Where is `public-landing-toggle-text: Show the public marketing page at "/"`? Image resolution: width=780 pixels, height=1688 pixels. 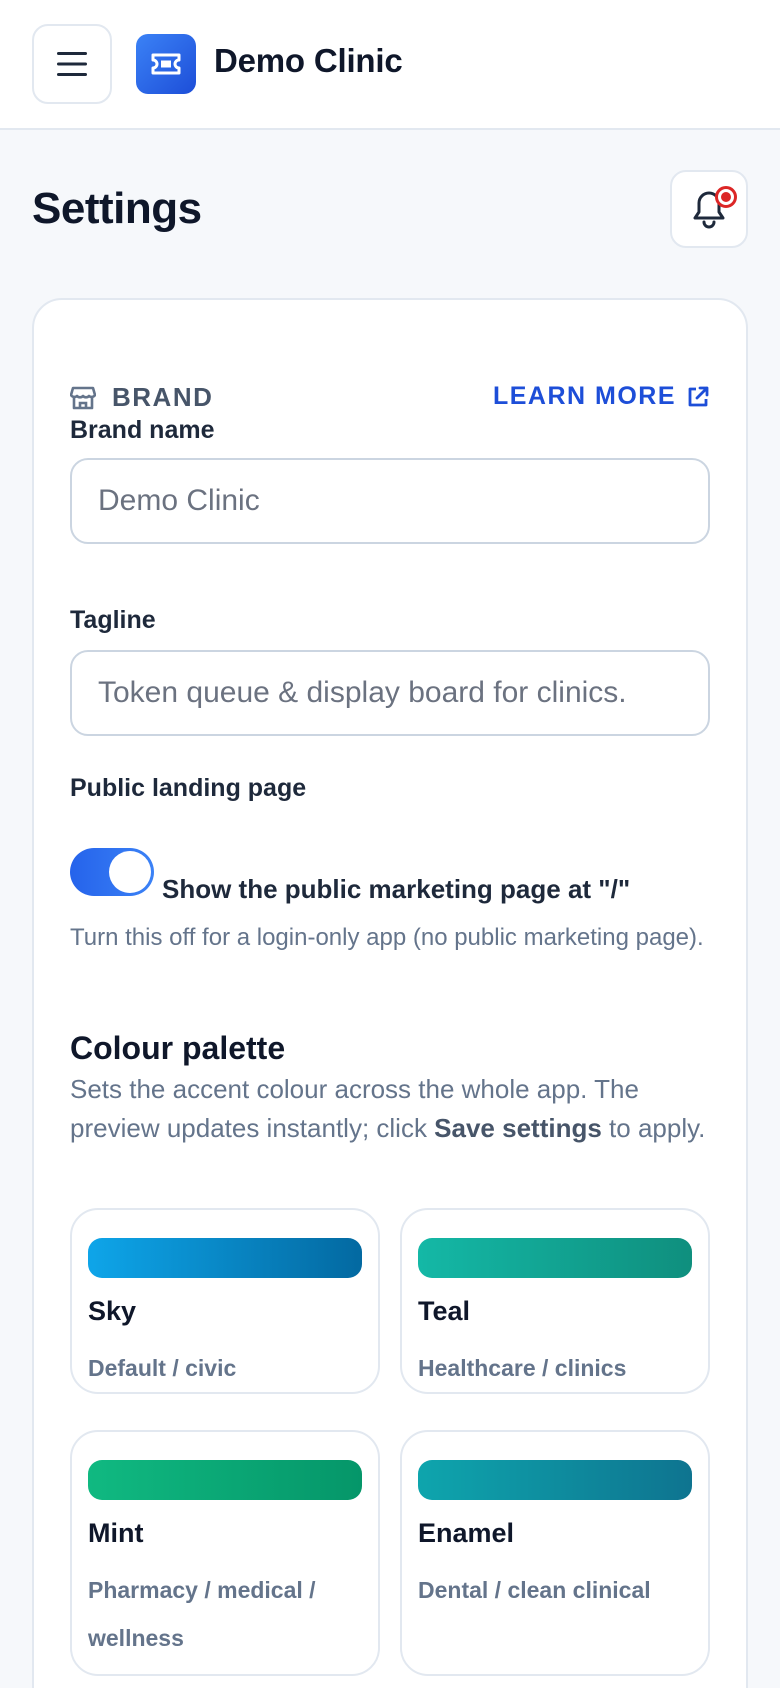 public-landing-toggle-text: Show the public marketing page at "/" is located at coordinates (396, 889).